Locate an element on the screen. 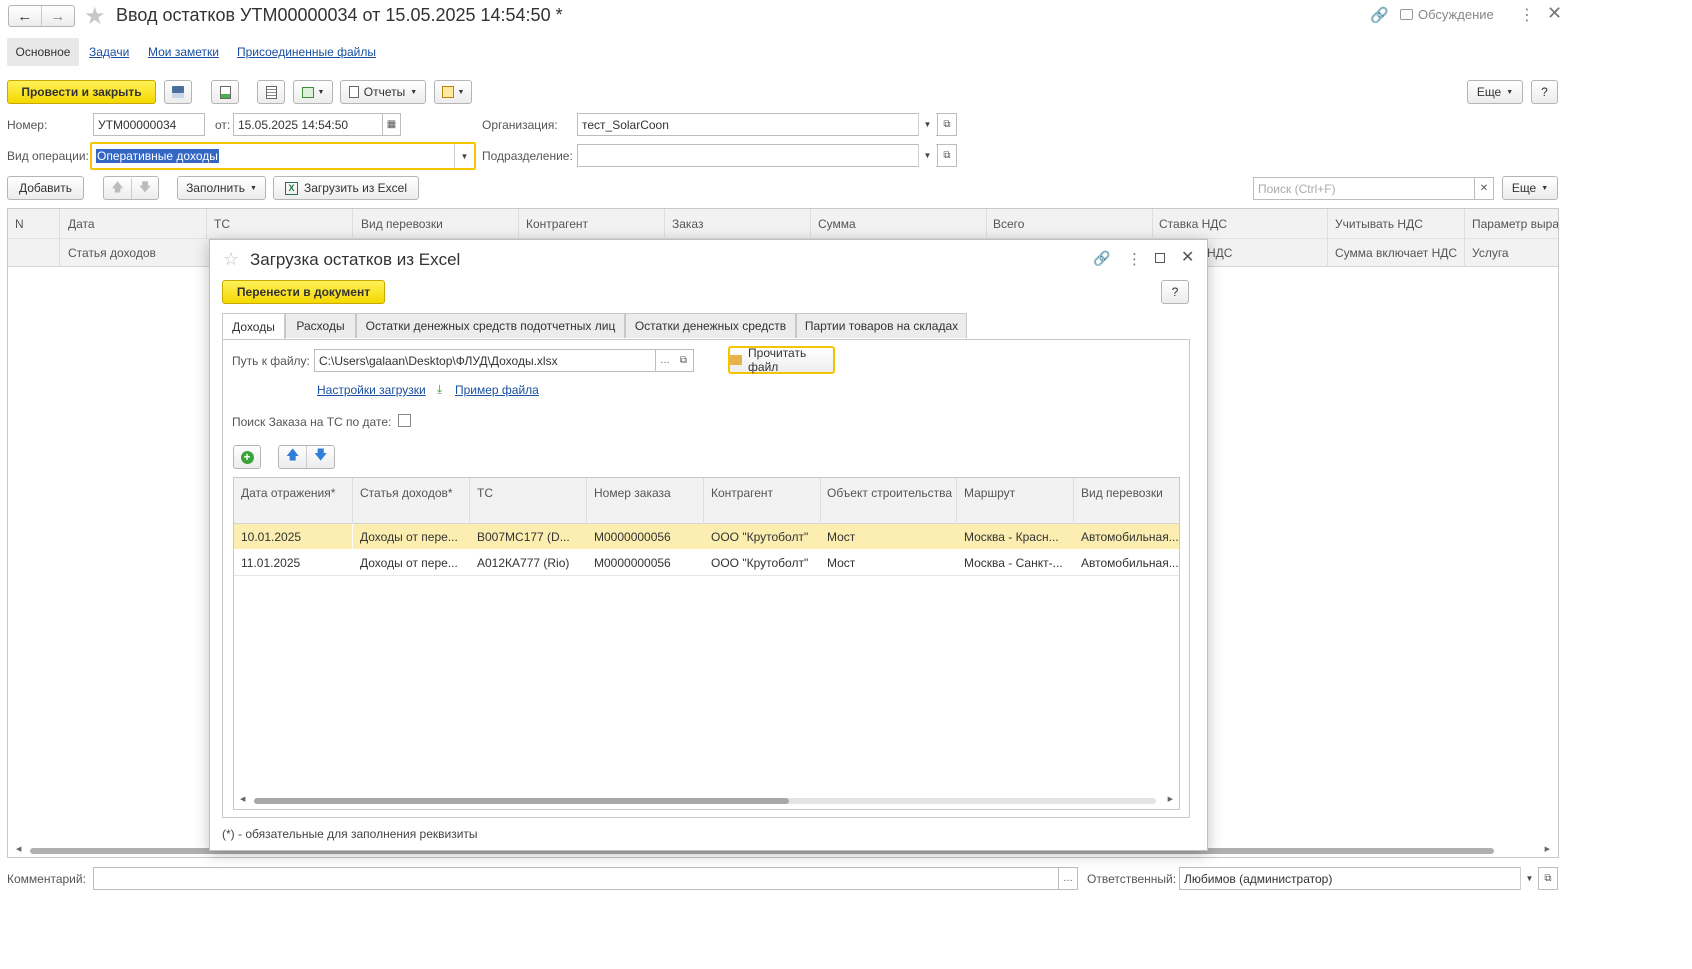 The width and height of the screenshot is (1692, 969). transfer-to-document-button: Перенести в документ is located at coordinates (303, 292).